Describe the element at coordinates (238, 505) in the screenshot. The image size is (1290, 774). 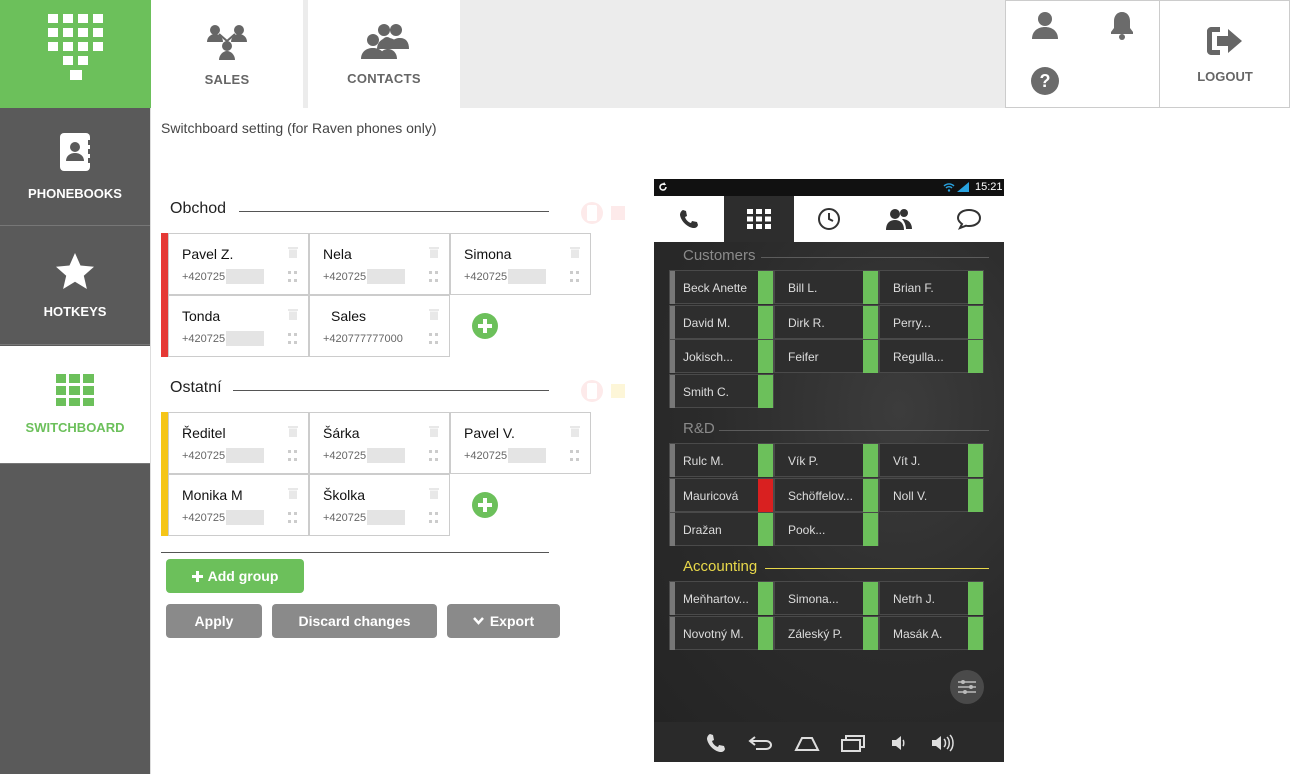
I see `contact-card: Monika M +420725` at that location.